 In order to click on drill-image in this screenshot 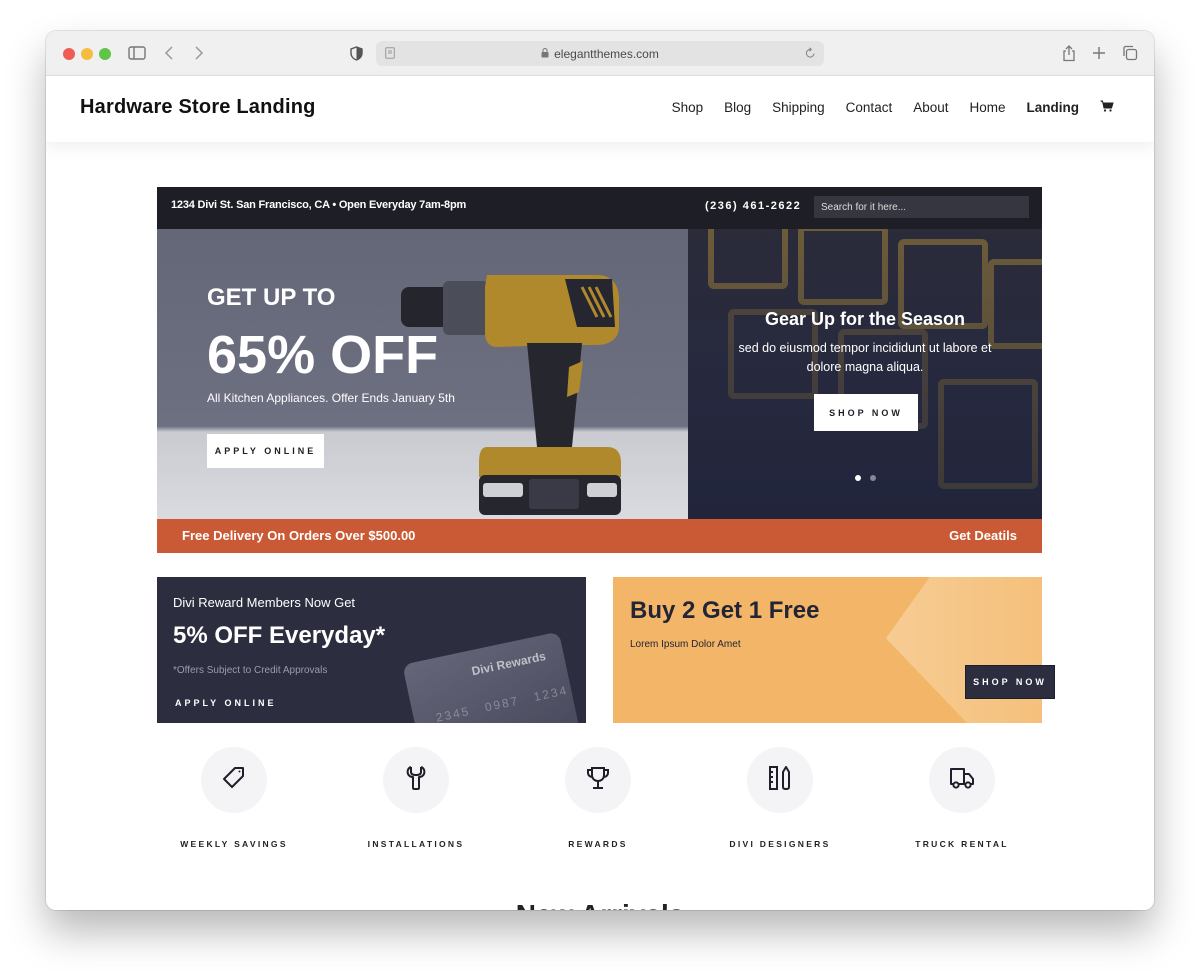, I will do `click(511, 395)`.